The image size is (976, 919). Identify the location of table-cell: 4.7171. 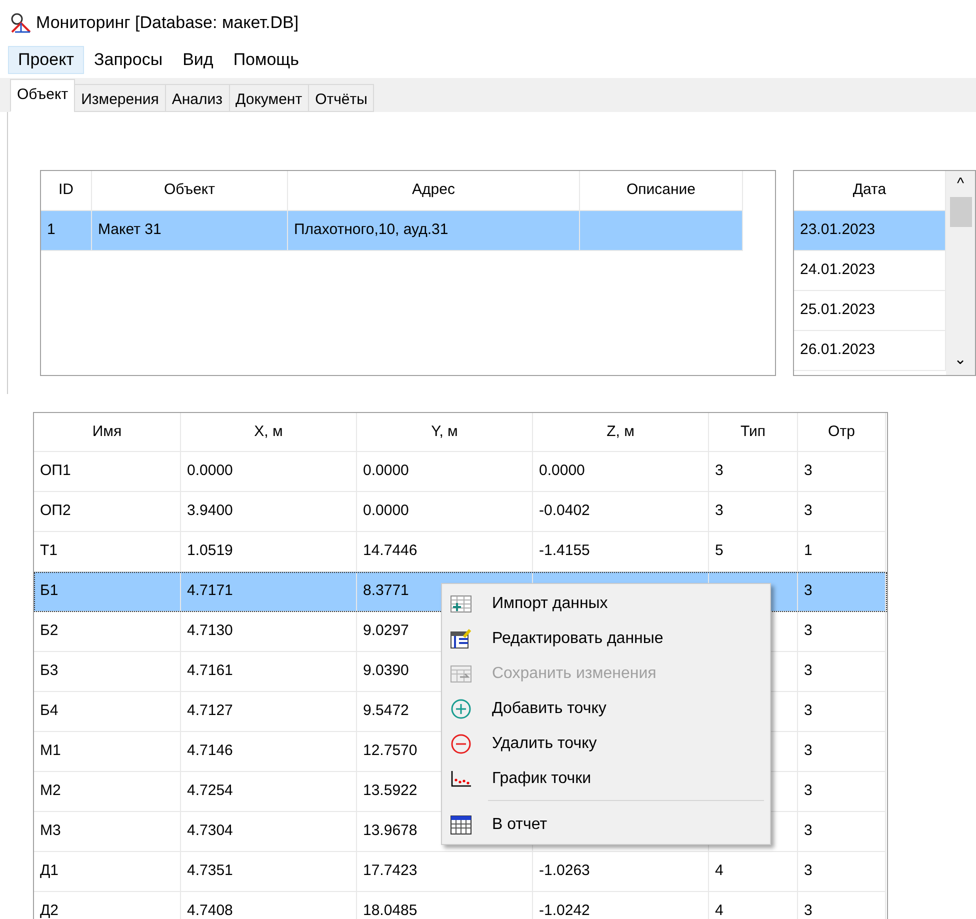
(269, 592).